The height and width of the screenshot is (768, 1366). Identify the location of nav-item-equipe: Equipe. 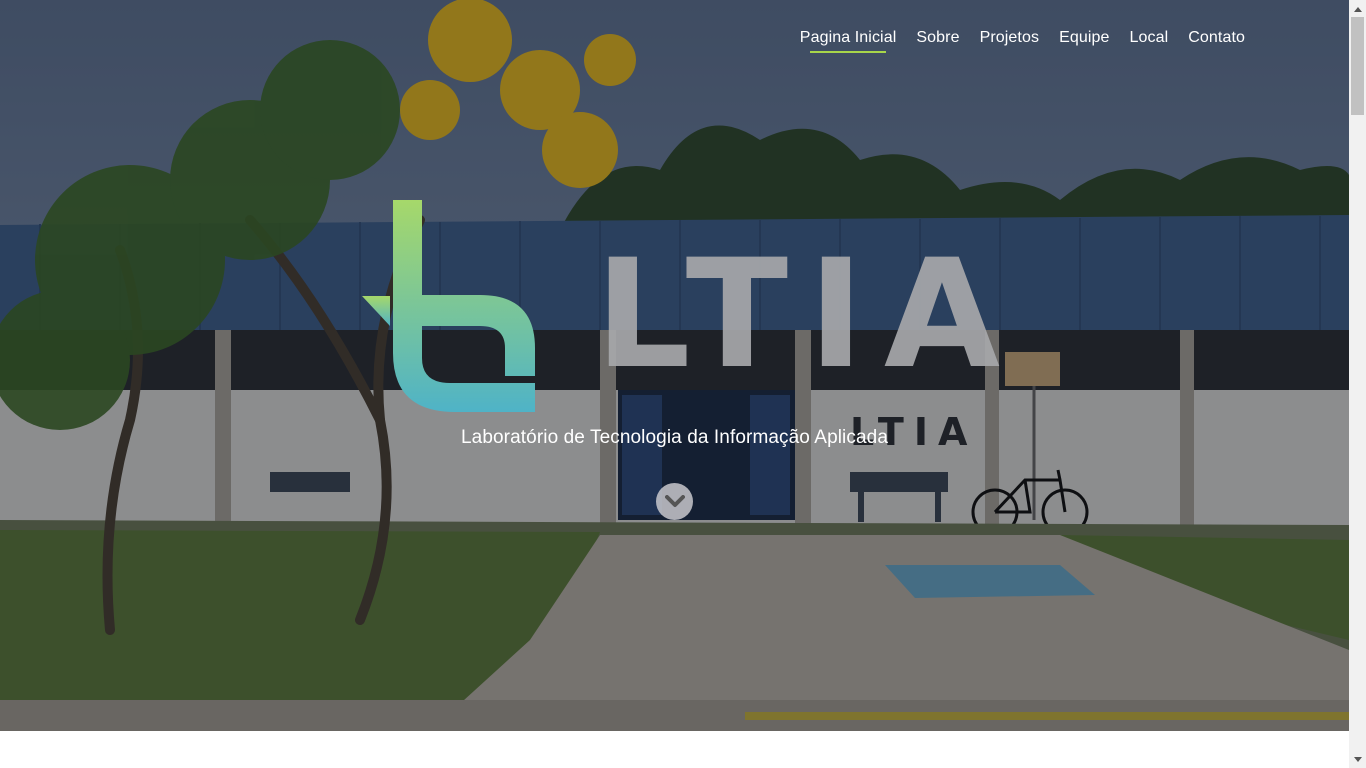
(1084, 41).